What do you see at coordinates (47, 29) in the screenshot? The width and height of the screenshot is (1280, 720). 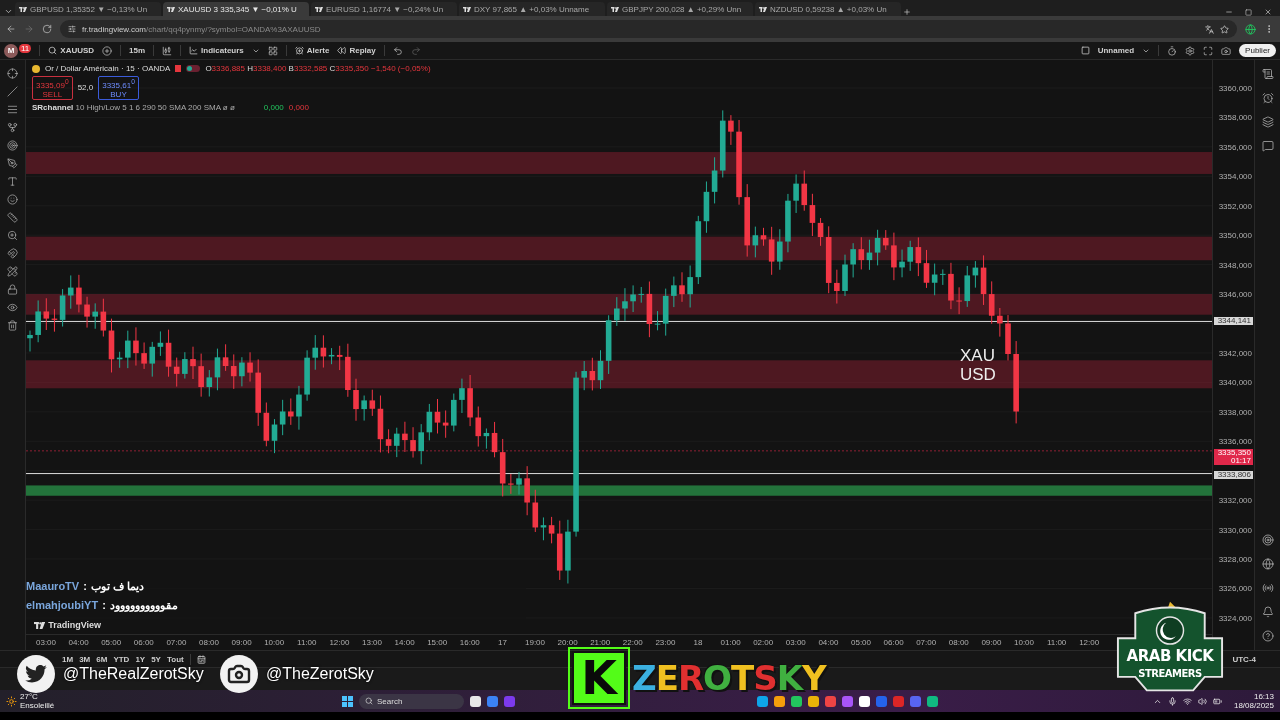 I see `reload-icon` at bounding box center [47, 29].